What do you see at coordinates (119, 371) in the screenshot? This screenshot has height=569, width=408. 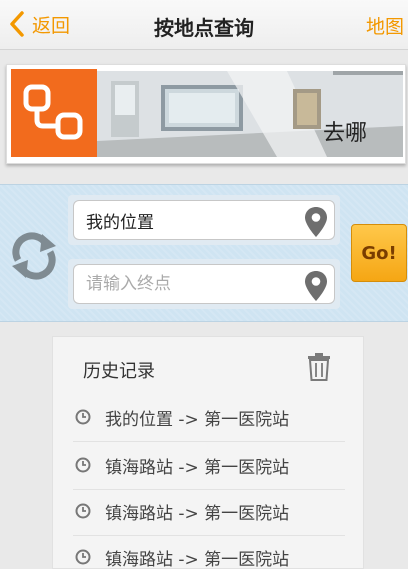 I see `history-title: 历史记录` at bounding box center [119, 371].